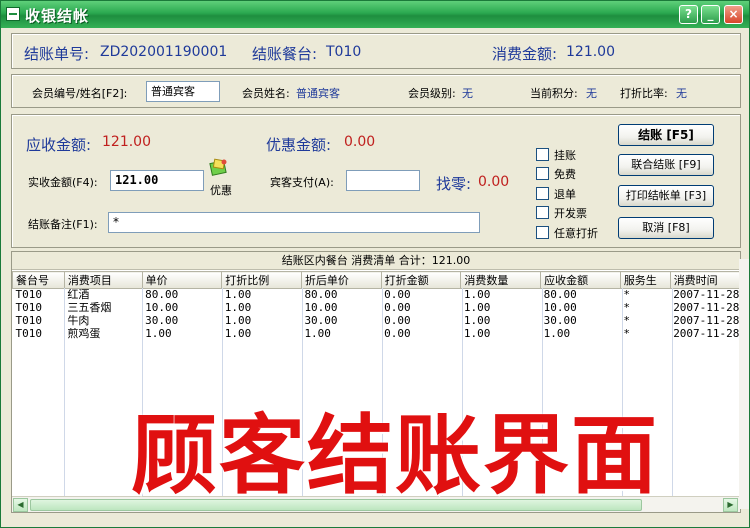 The image size is (750, 528). I want to click on coupon-icon, so click(219, 167).